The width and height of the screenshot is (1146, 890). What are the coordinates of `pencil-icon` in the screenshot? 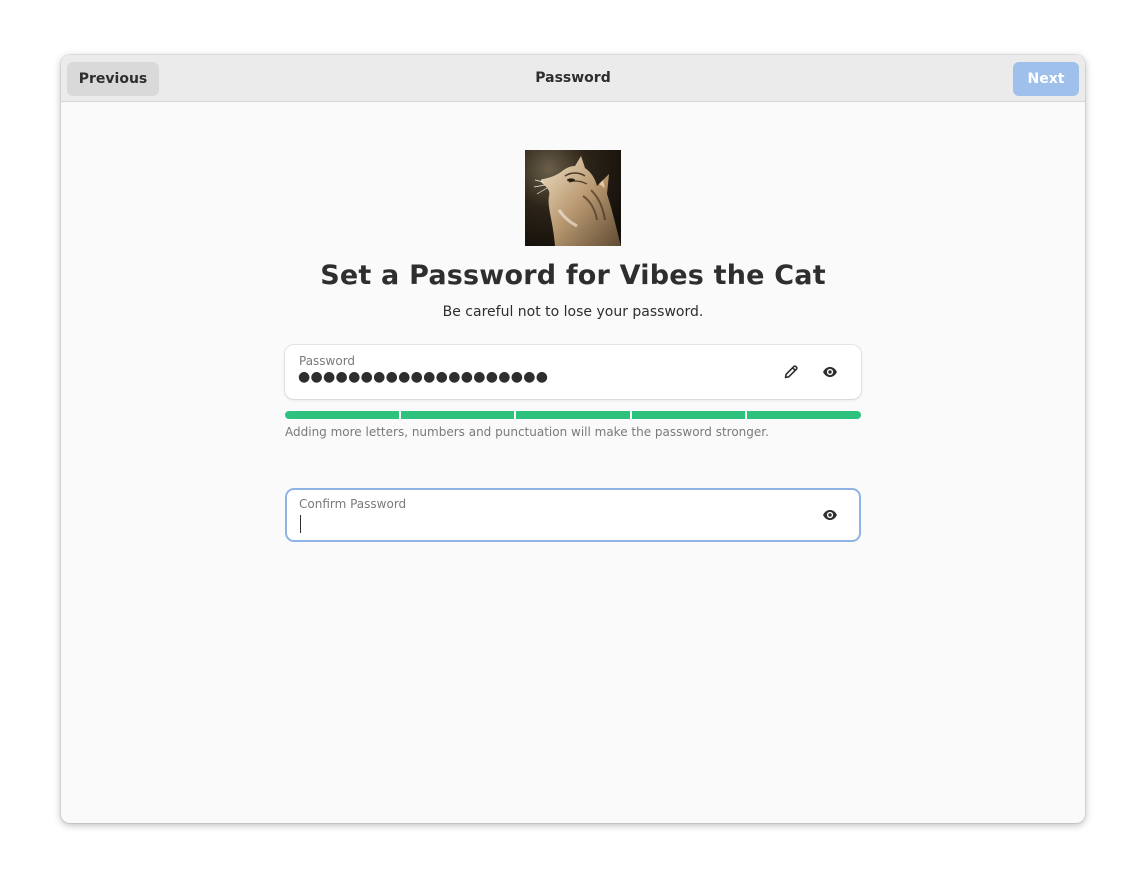 It's located at (791, 372).